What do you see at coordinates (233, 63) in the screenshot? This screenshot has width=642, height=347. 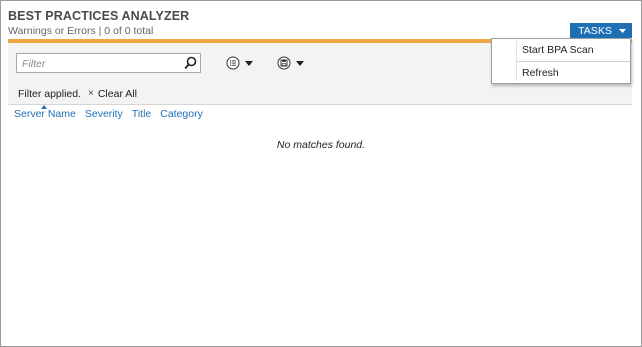 I see `list-options-icon` at bounding box center [233, 63].